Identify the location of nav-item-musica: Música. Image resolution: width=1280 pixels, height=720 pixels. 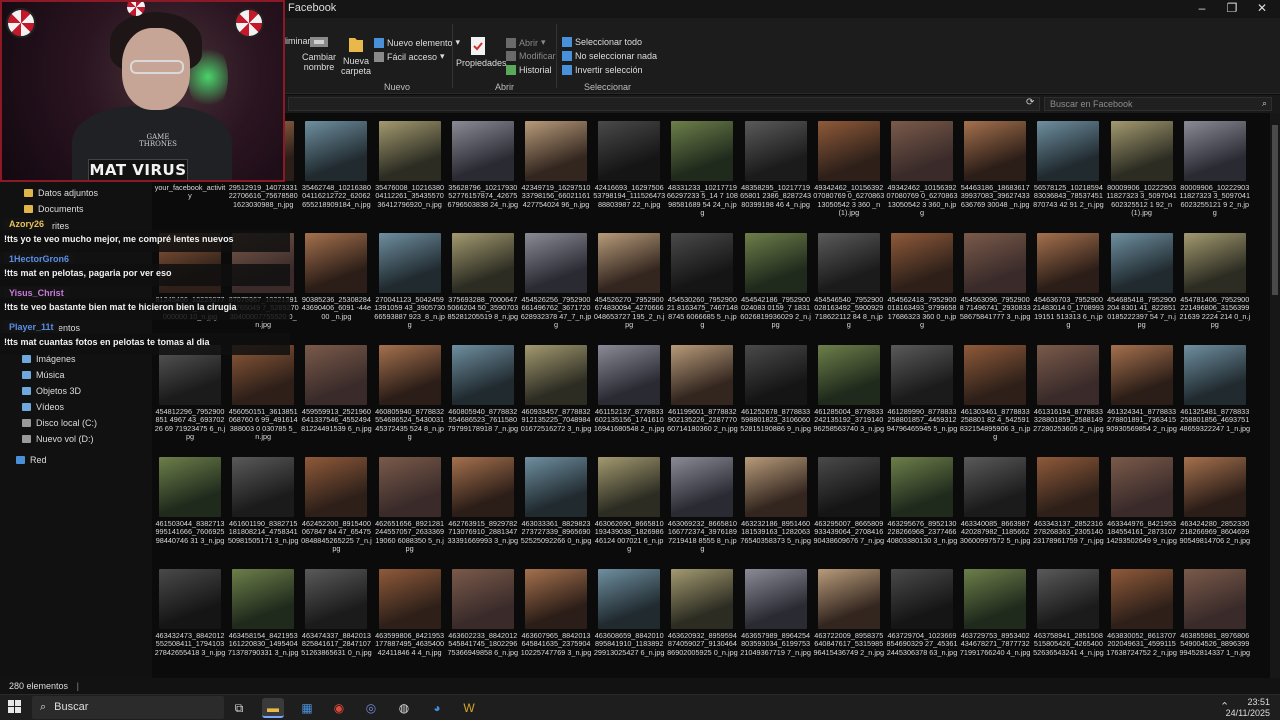
(43, 375).